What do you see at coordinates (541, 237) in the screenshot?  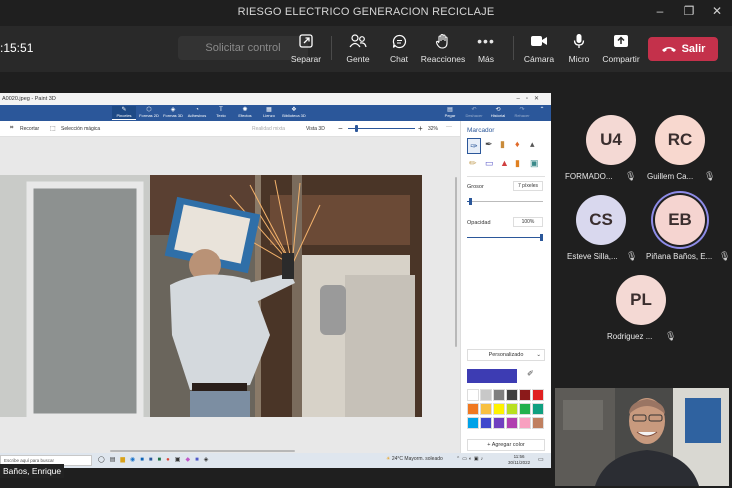 I see `opacity-slider-thumb` at bounding box center [541, 237].